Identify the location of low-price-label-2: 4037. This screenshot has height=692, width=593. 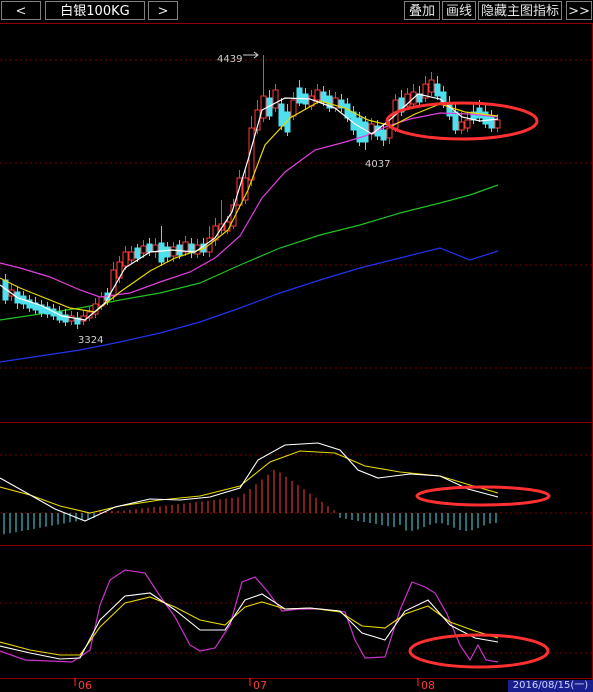
(377, 164).